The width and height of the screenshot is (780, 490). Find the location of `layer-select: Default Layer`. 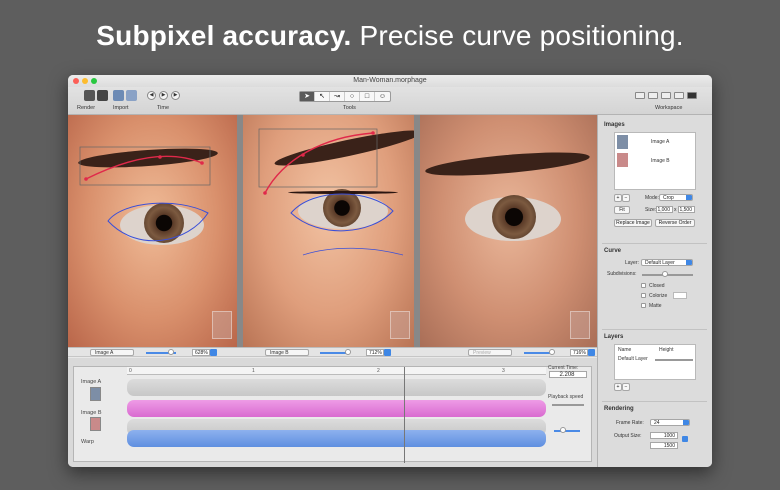

layer-select: Default Layer is located at coordinates (667, 262).